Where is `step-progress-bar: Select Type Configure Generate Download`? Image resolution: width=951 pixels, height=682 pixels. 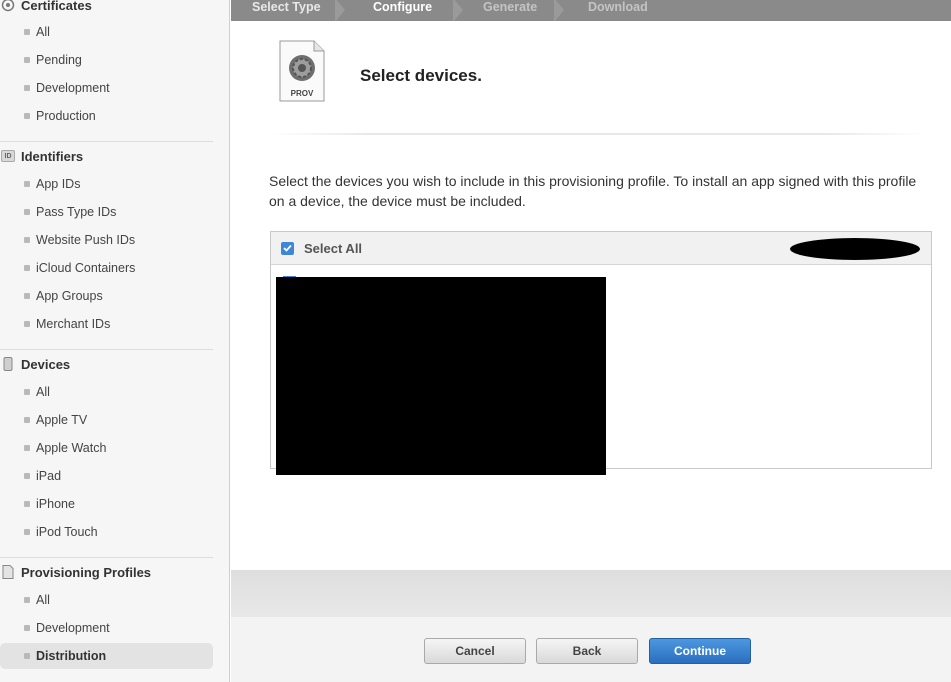 step-progress-bar: Select Type Configure Generate Download is located at coordinates (591, 10).